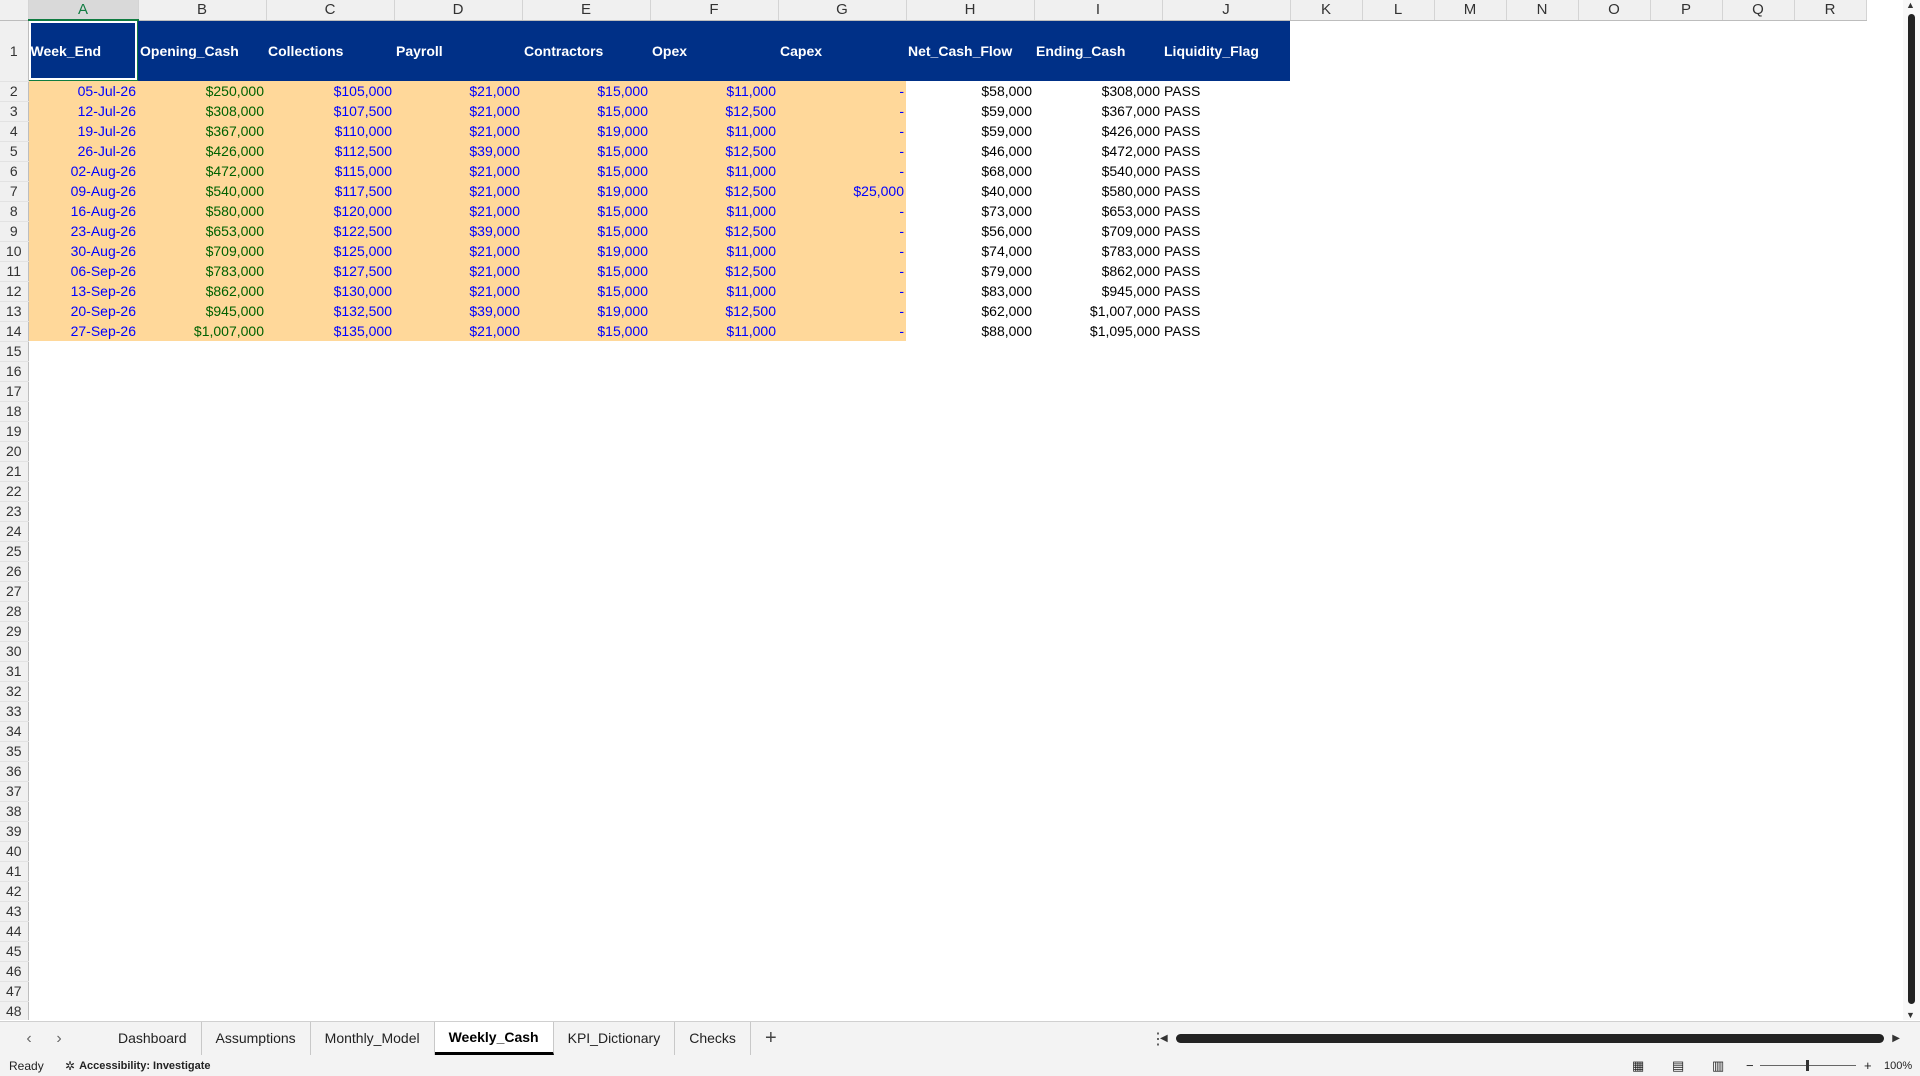 Image resolution: width=1920 pixels, height=1076 pixels. What do you see at coordinates (458, 231) in the screenshot?
I see `cell-d9: $39,000` at bounding box center [458, 231].